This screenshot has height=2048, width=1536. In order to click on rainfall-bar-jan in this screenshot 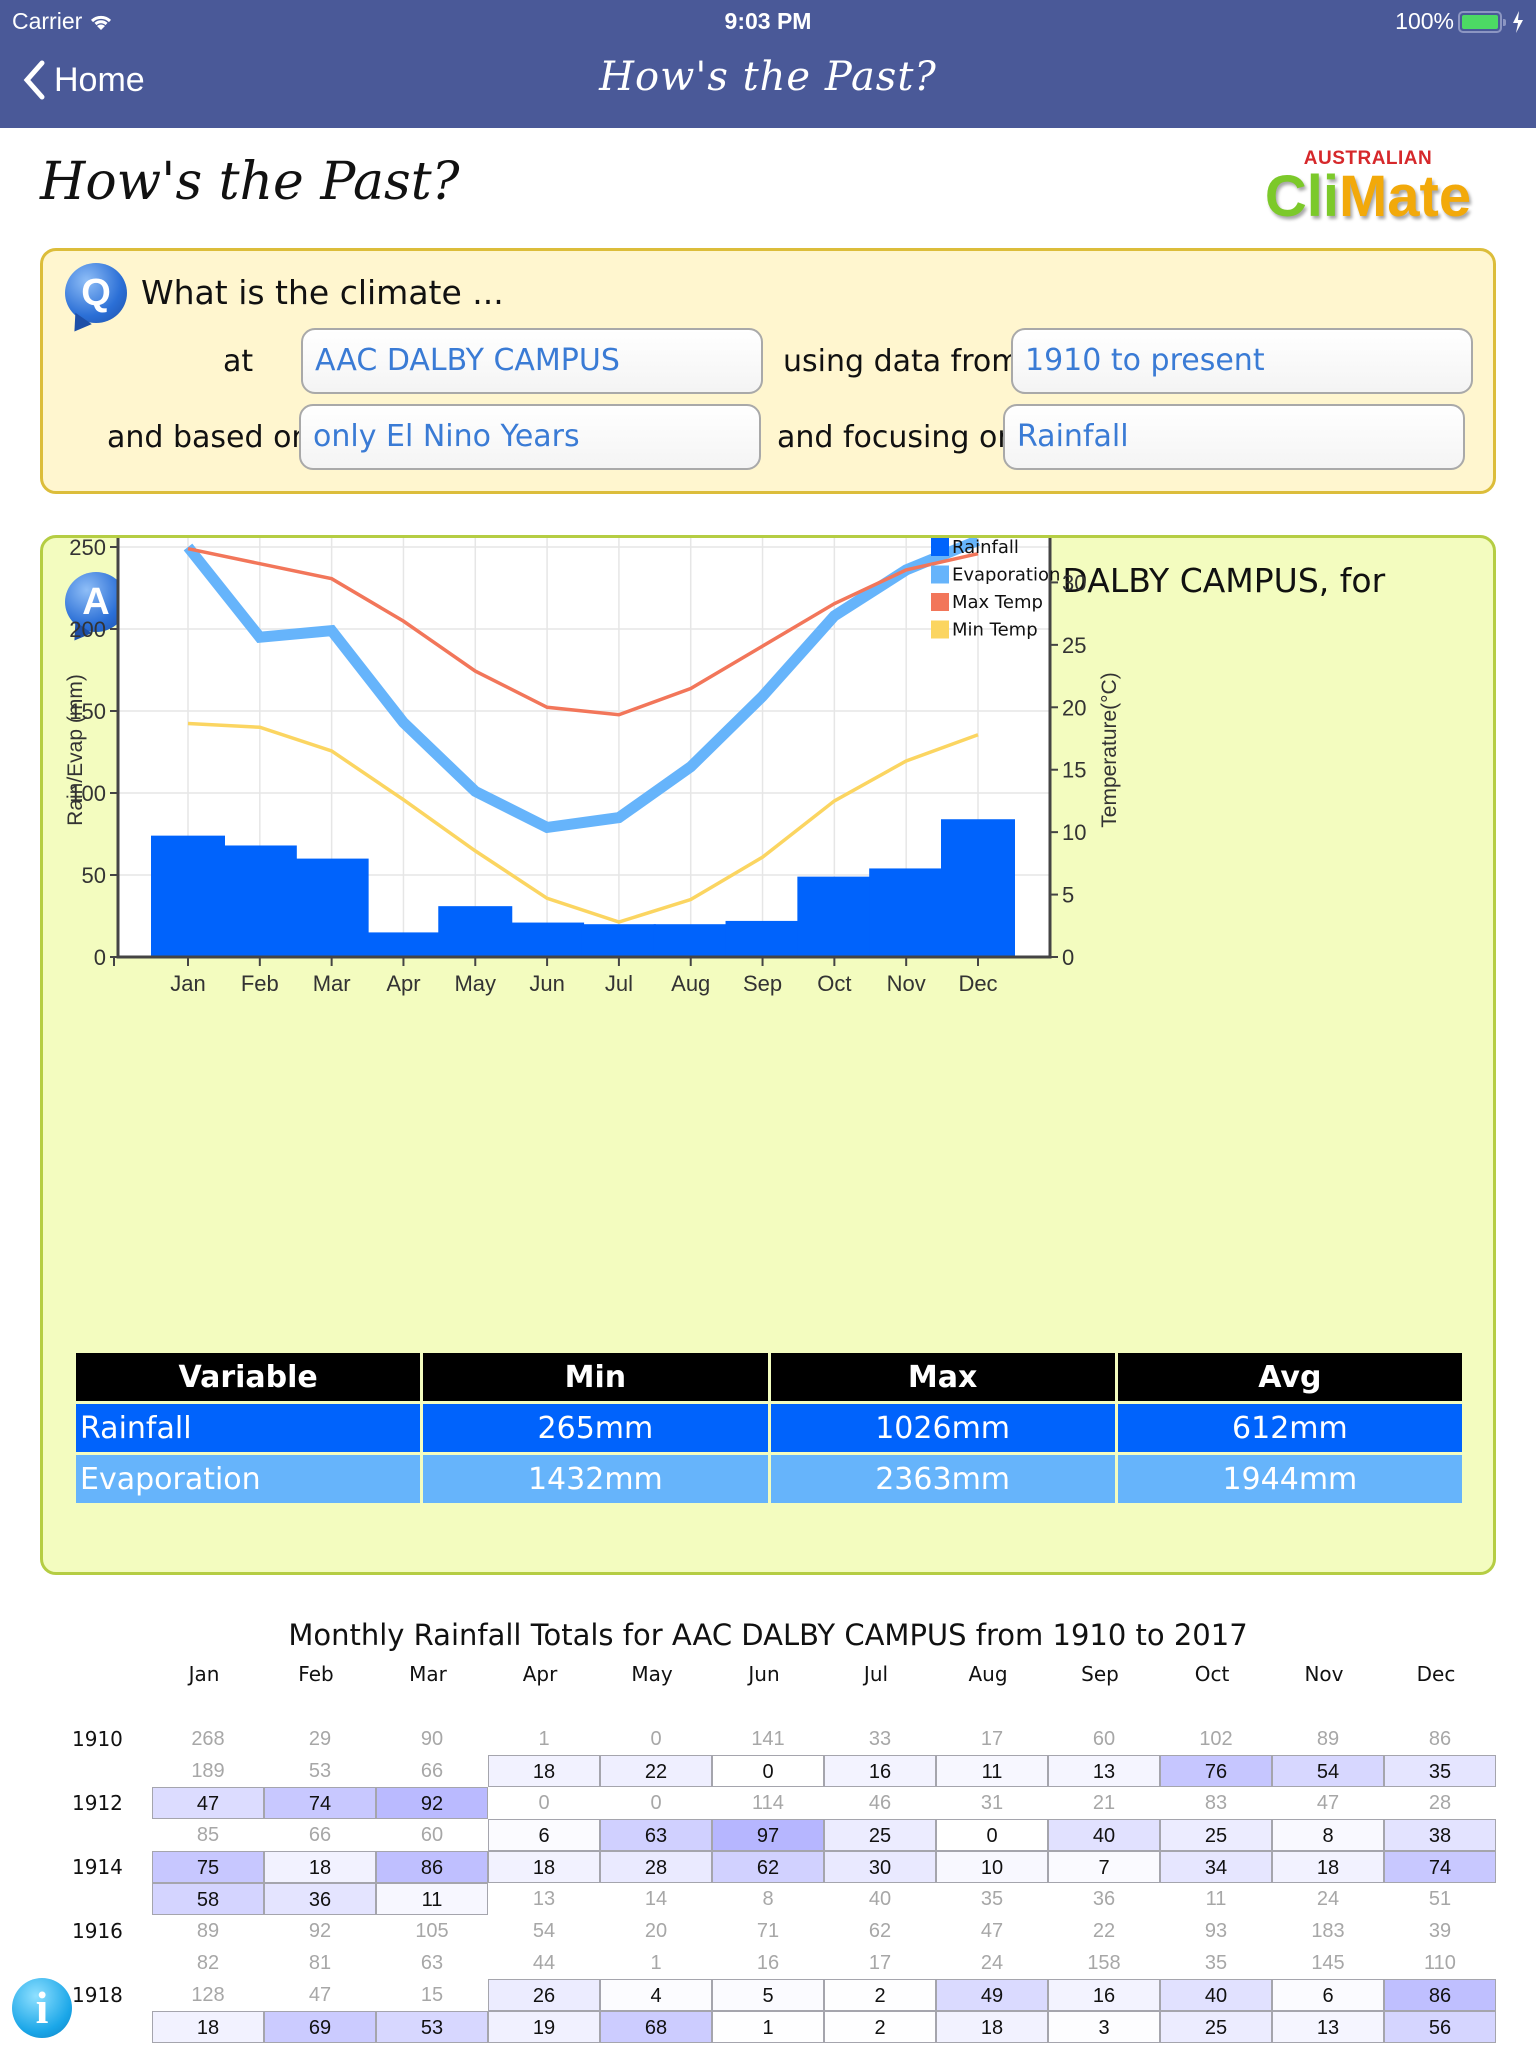, I will do `click(188, 896)`.